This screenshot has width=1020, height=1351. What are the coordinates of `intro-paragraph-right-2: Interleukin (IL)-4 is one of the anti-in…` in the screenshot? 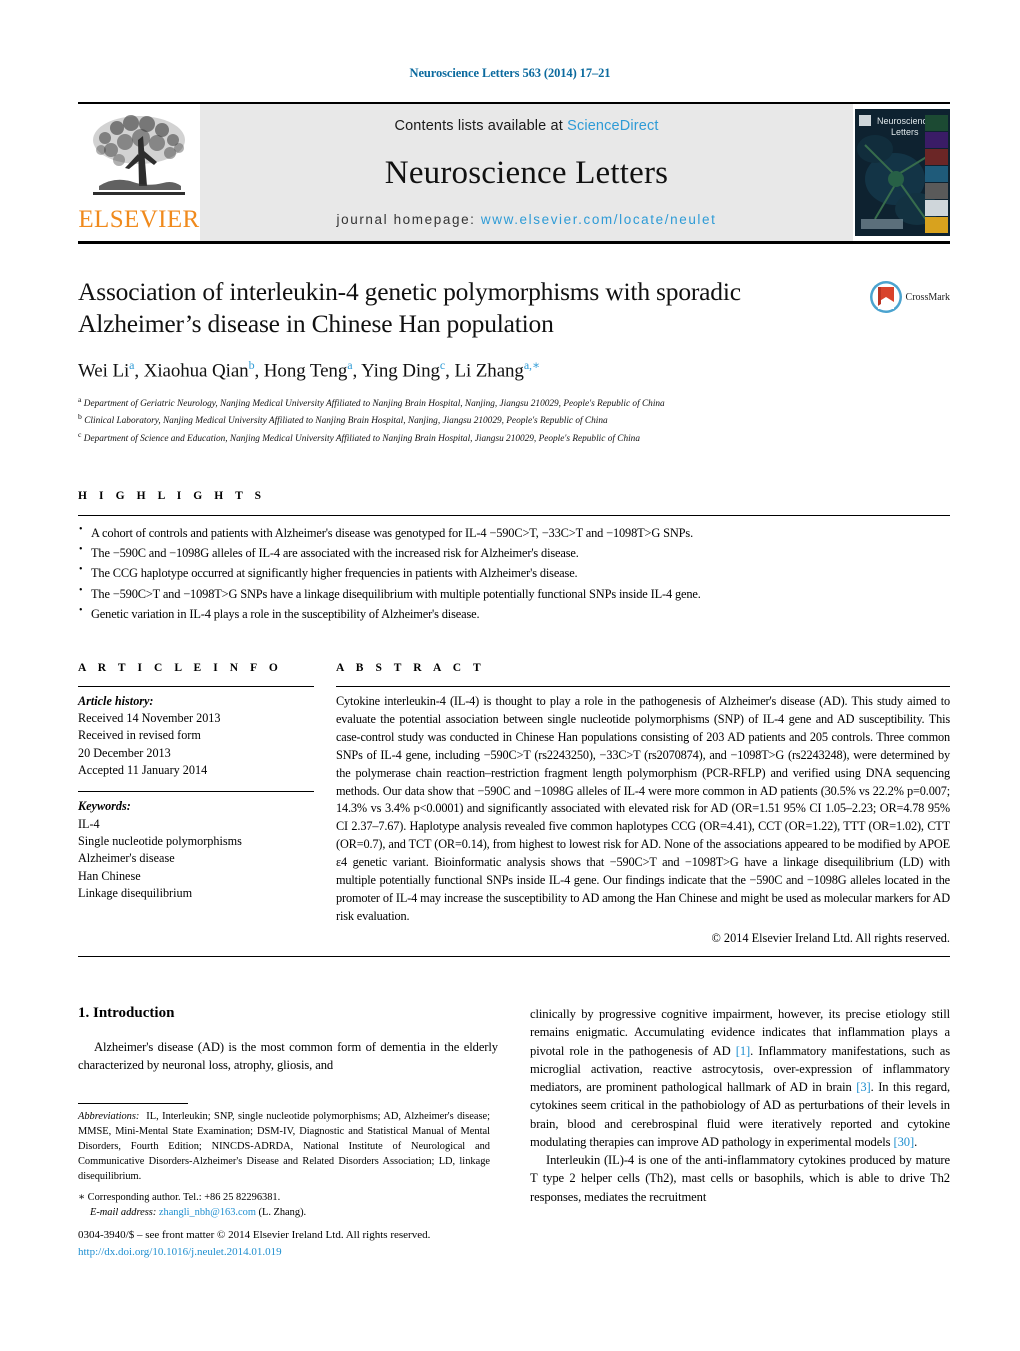 It's located at (740, 1178).